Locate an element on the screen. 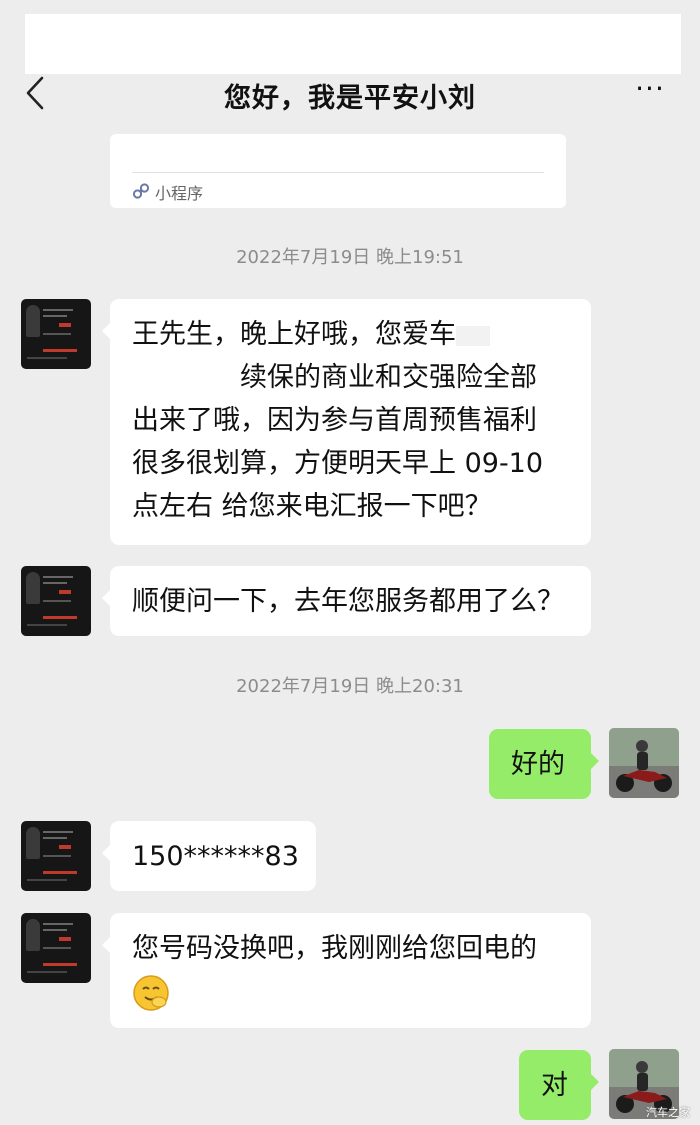 Image resolution: width=700 pixels, height=1125 pixels. card-divider is located at coordinates (338, 172).